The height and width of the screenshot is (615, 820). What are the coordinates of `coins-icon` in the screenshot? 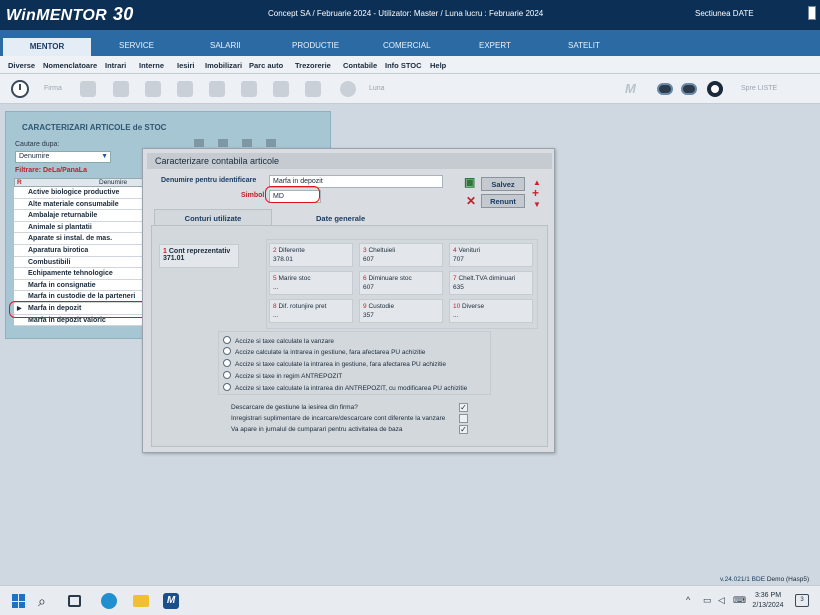 It's located at (281, 89).